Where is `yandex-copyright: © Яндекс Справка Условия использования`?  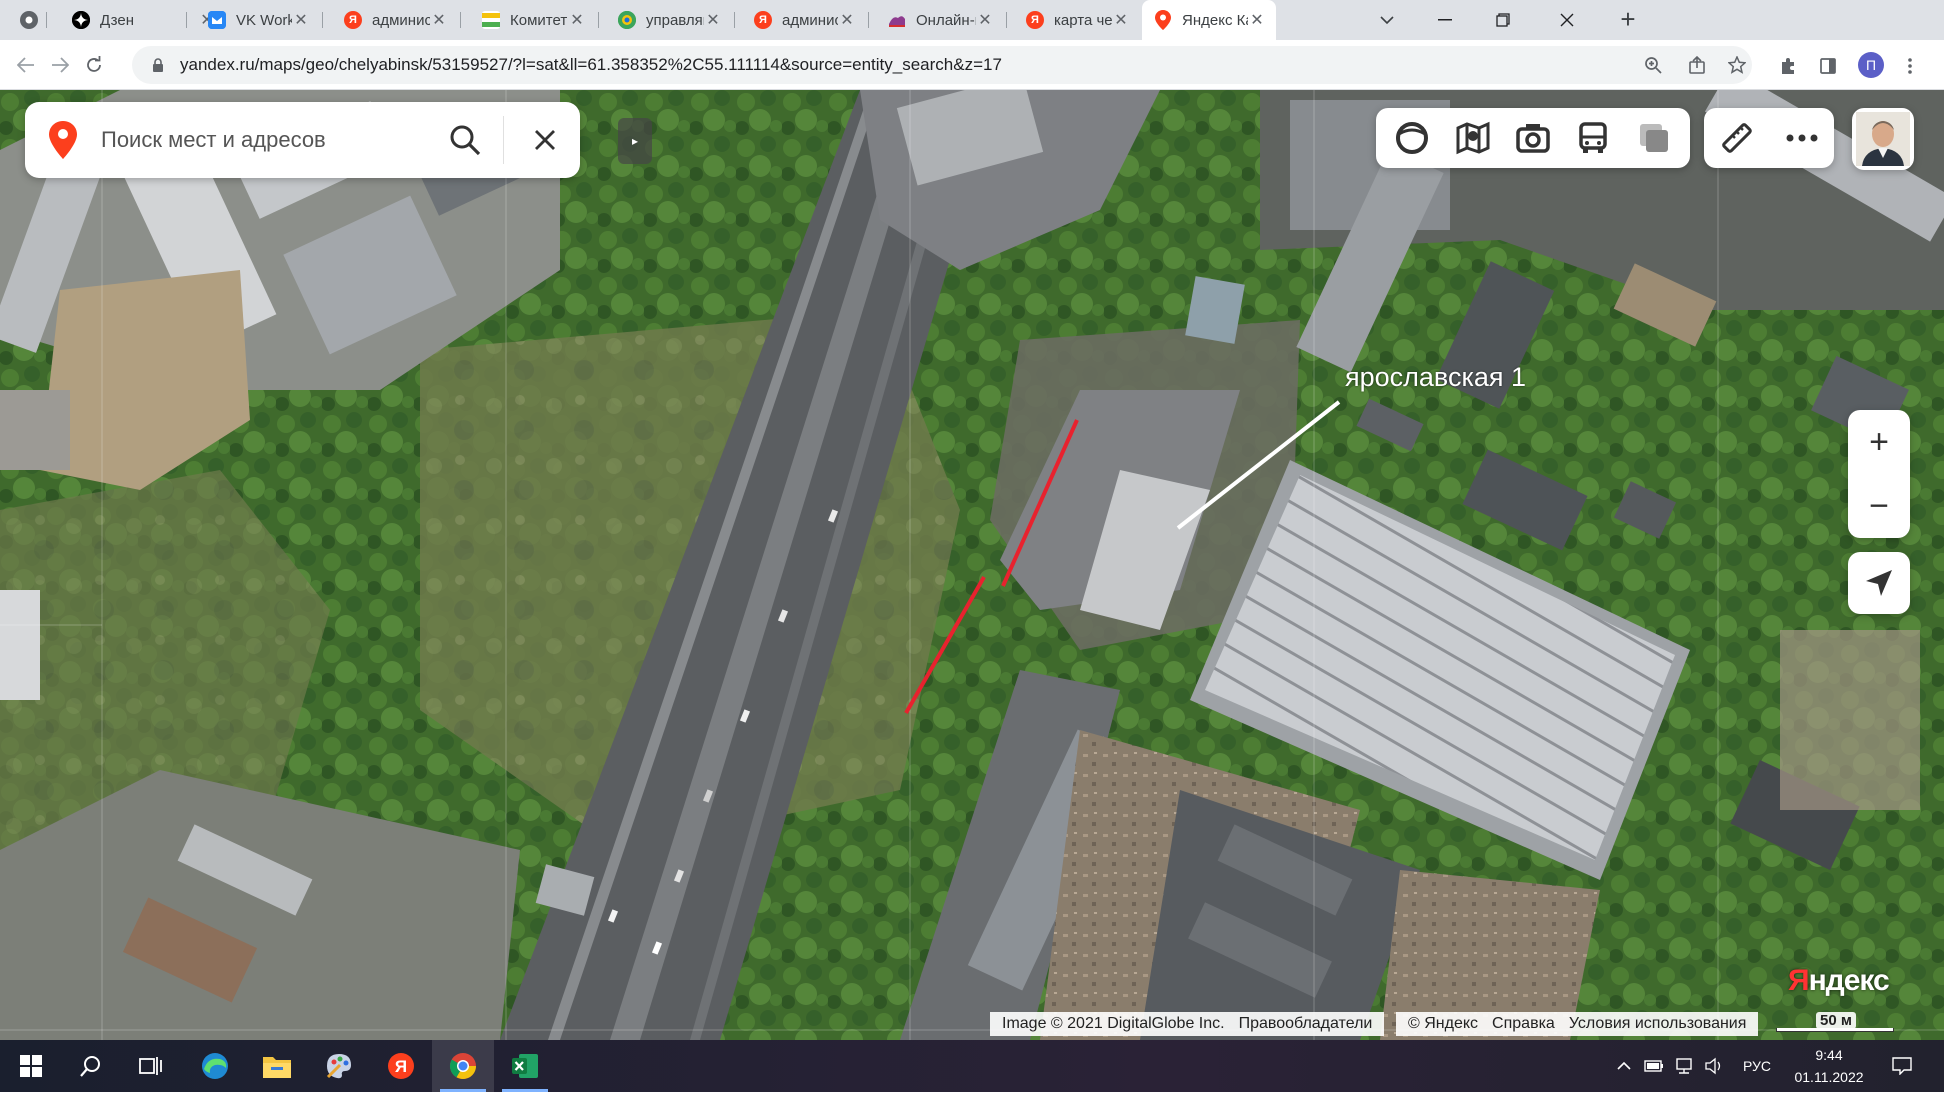
yandex-copyright: © Яндекс Справка Условия использования is located at coordinates (1577, 1024).